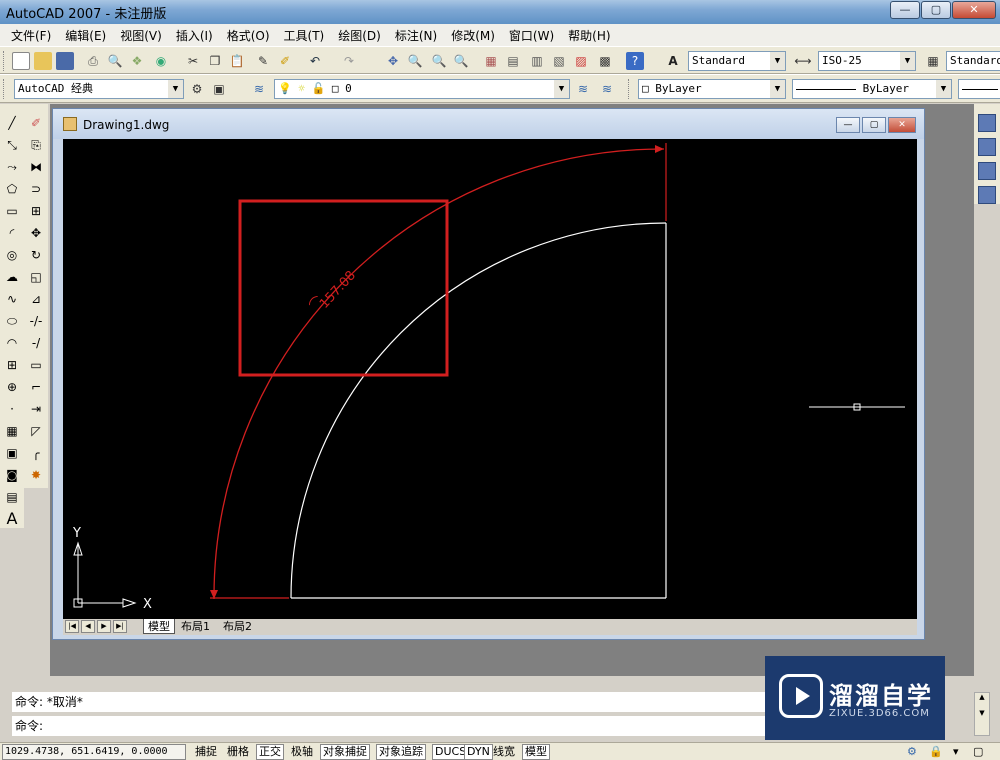 This screenshot has height=760, width=1000. What do you see at coordinates (248, 35) in the screenshot?
I see `menu-format: 格式(O)` at bounding box center [248, 35].